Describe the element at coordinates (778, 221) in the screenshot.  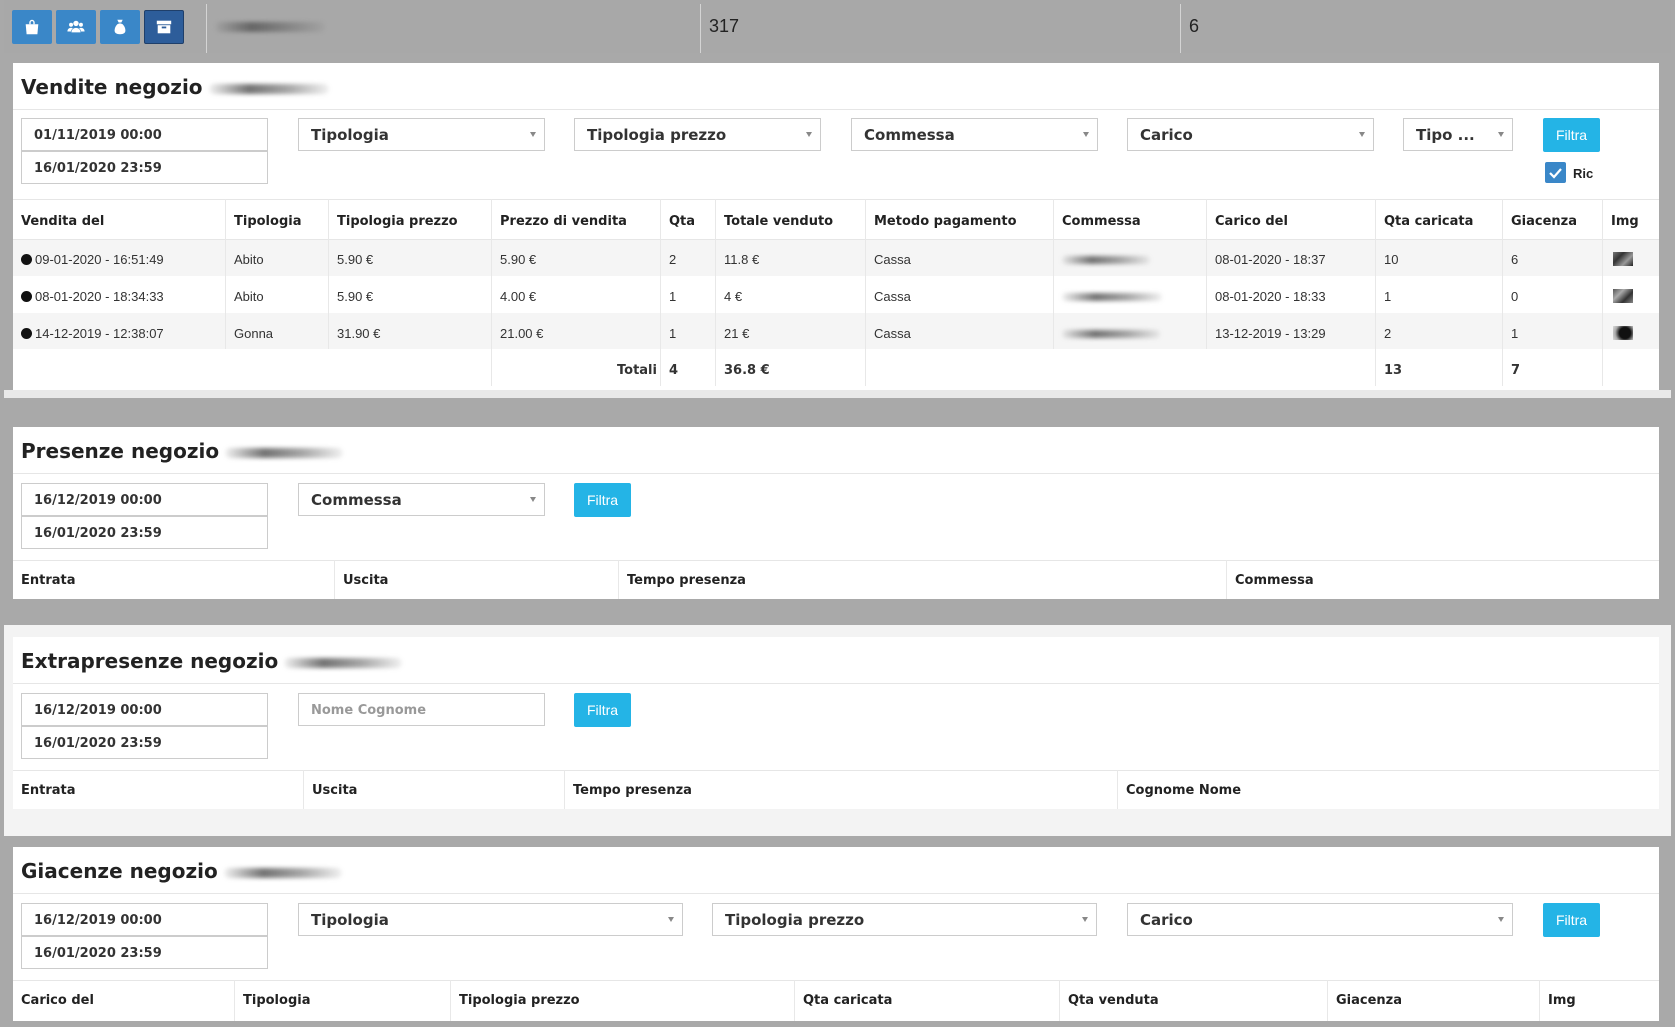
I see `col-header: Totale venduto` at that location.